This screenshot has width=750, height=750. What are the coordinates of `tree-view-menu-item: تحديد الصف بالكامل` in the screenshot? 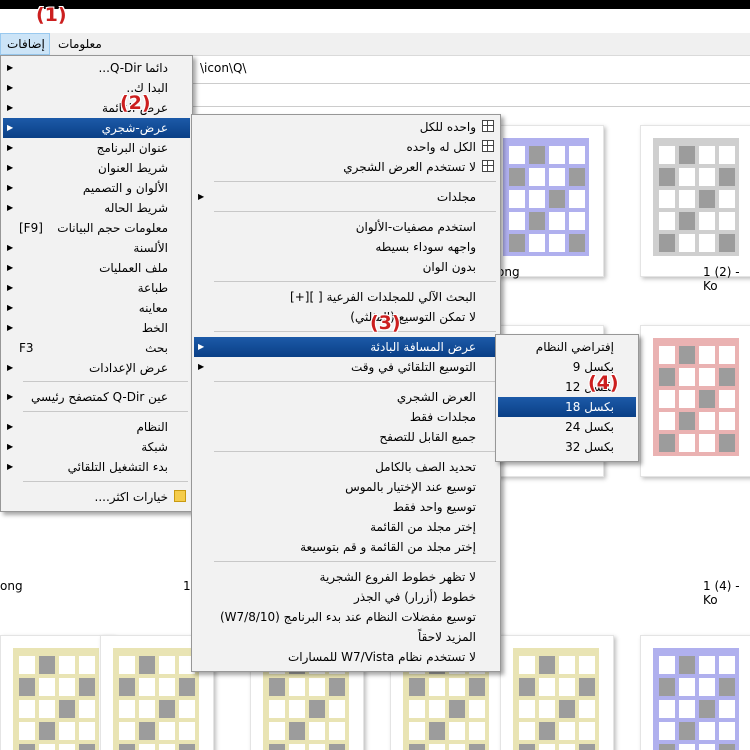 It's located at (346, 467).